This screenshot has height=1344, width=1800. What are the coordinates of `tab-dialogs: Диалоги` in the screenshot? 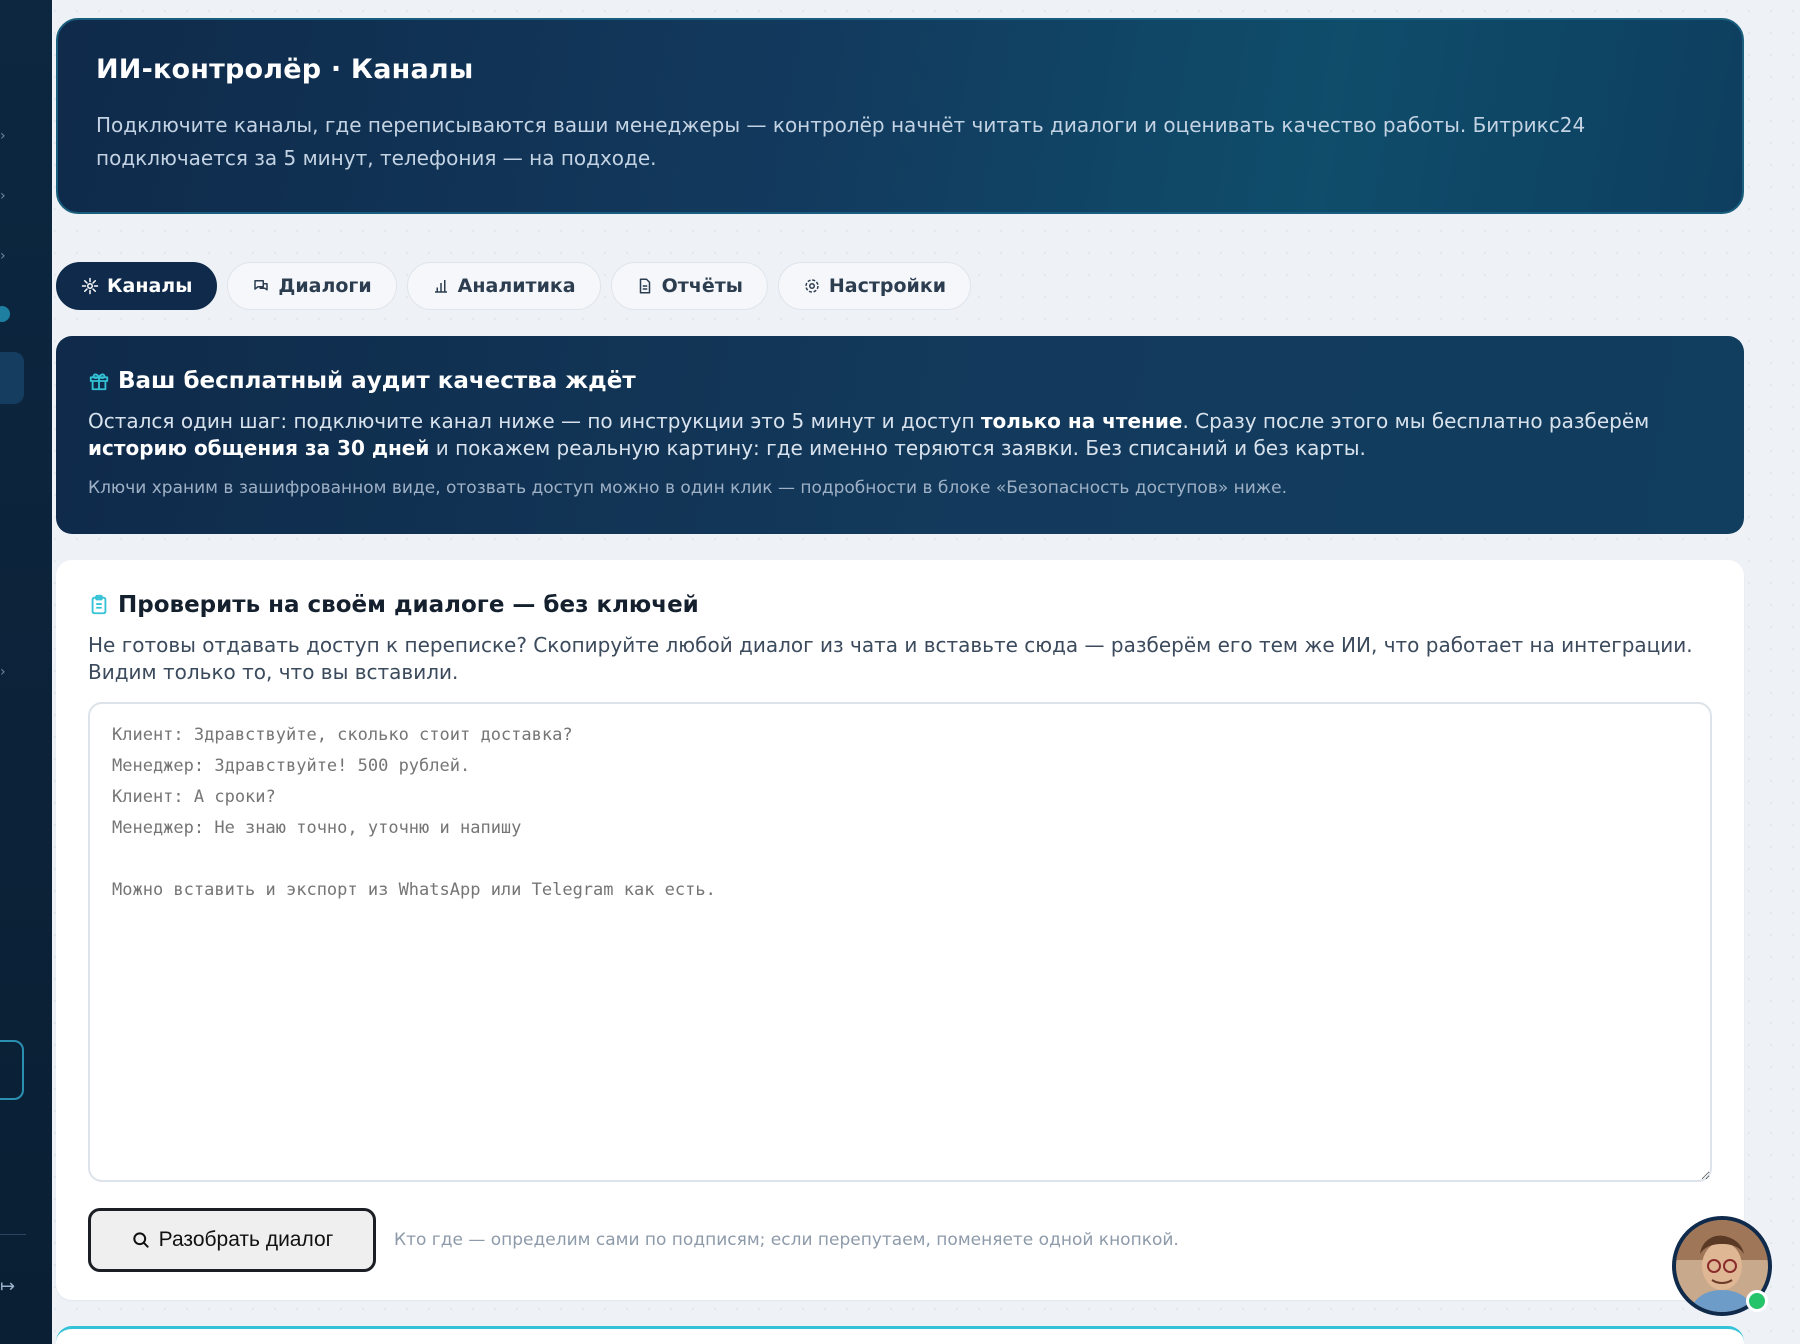 It's located at (312, 286).